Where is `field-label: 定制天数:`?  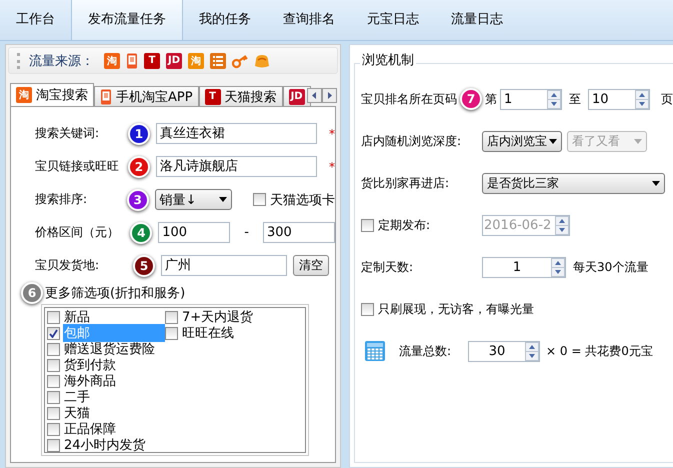 field-label: 定制天数: is located at coordinates (387, 267).